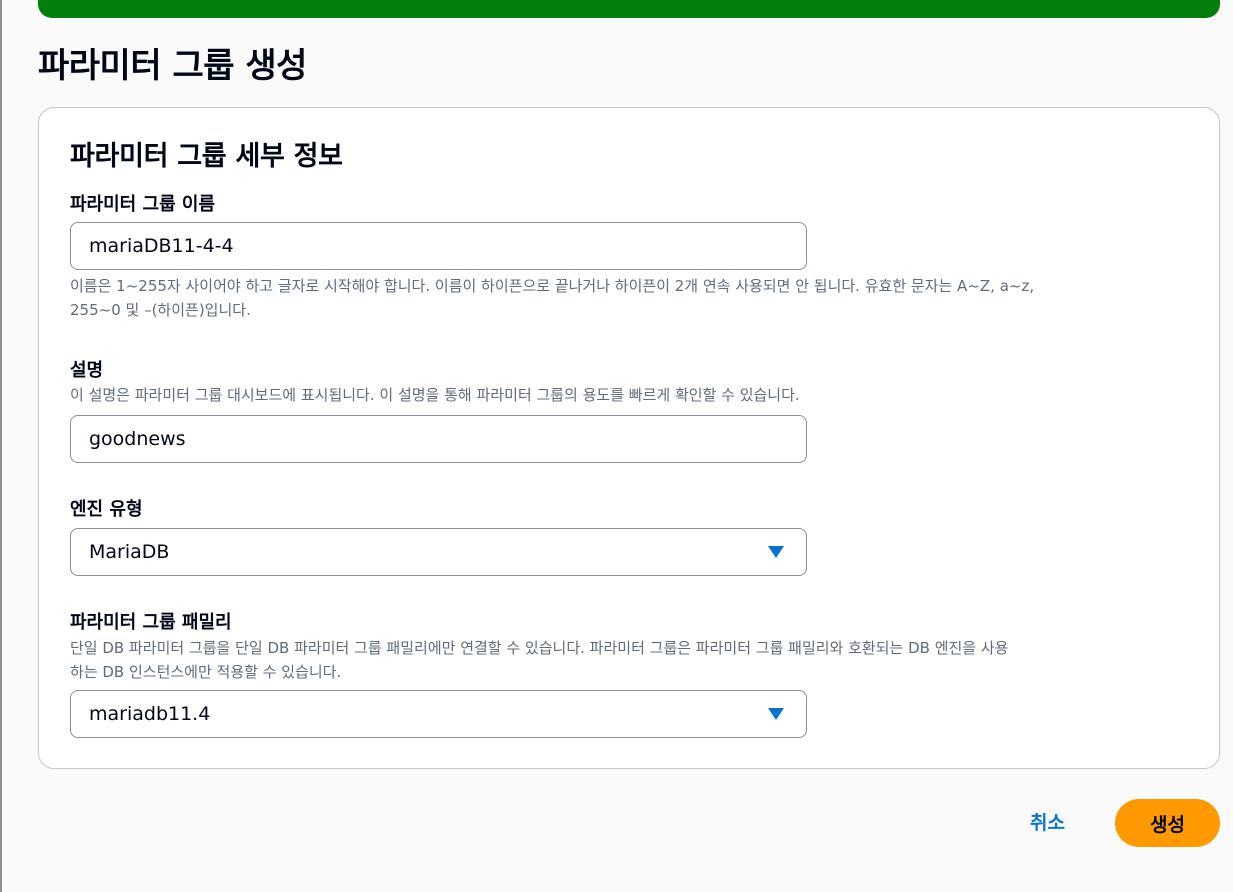 The width and height of the screenshot is (1233, 892). I want to click on family-hint-line-2: 하는 DB 인스턴스에만 적용할 수 있습니다., so click(206, 672).